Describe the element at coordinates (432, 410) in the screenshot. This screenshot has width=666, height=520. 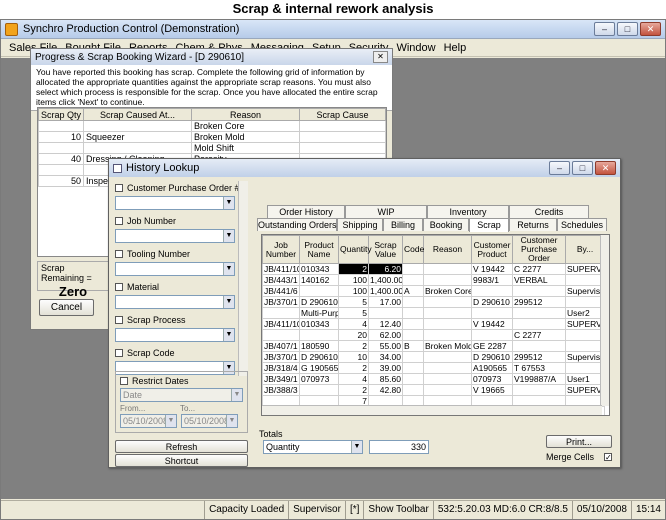
I see `grid-horizontal-scrollbar` at that location.